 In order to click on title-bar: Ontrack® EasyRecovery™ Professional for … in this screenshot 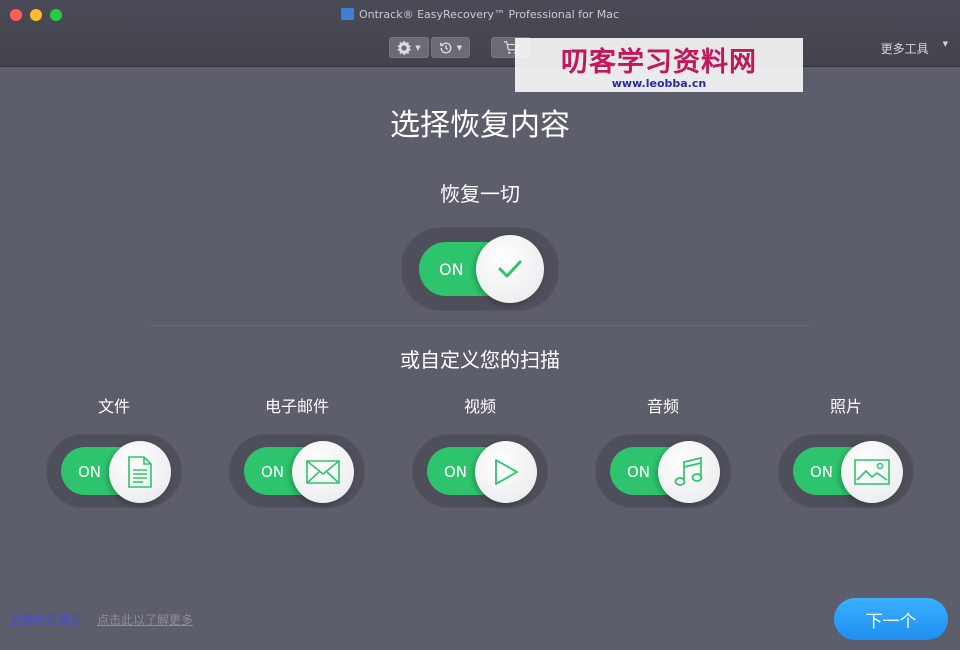, I will do `click(480, 33)`.